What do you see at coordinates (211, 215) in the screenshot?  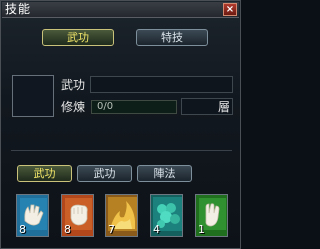 I see `skill-slot-5: 1` at bounding box center [211, 215].